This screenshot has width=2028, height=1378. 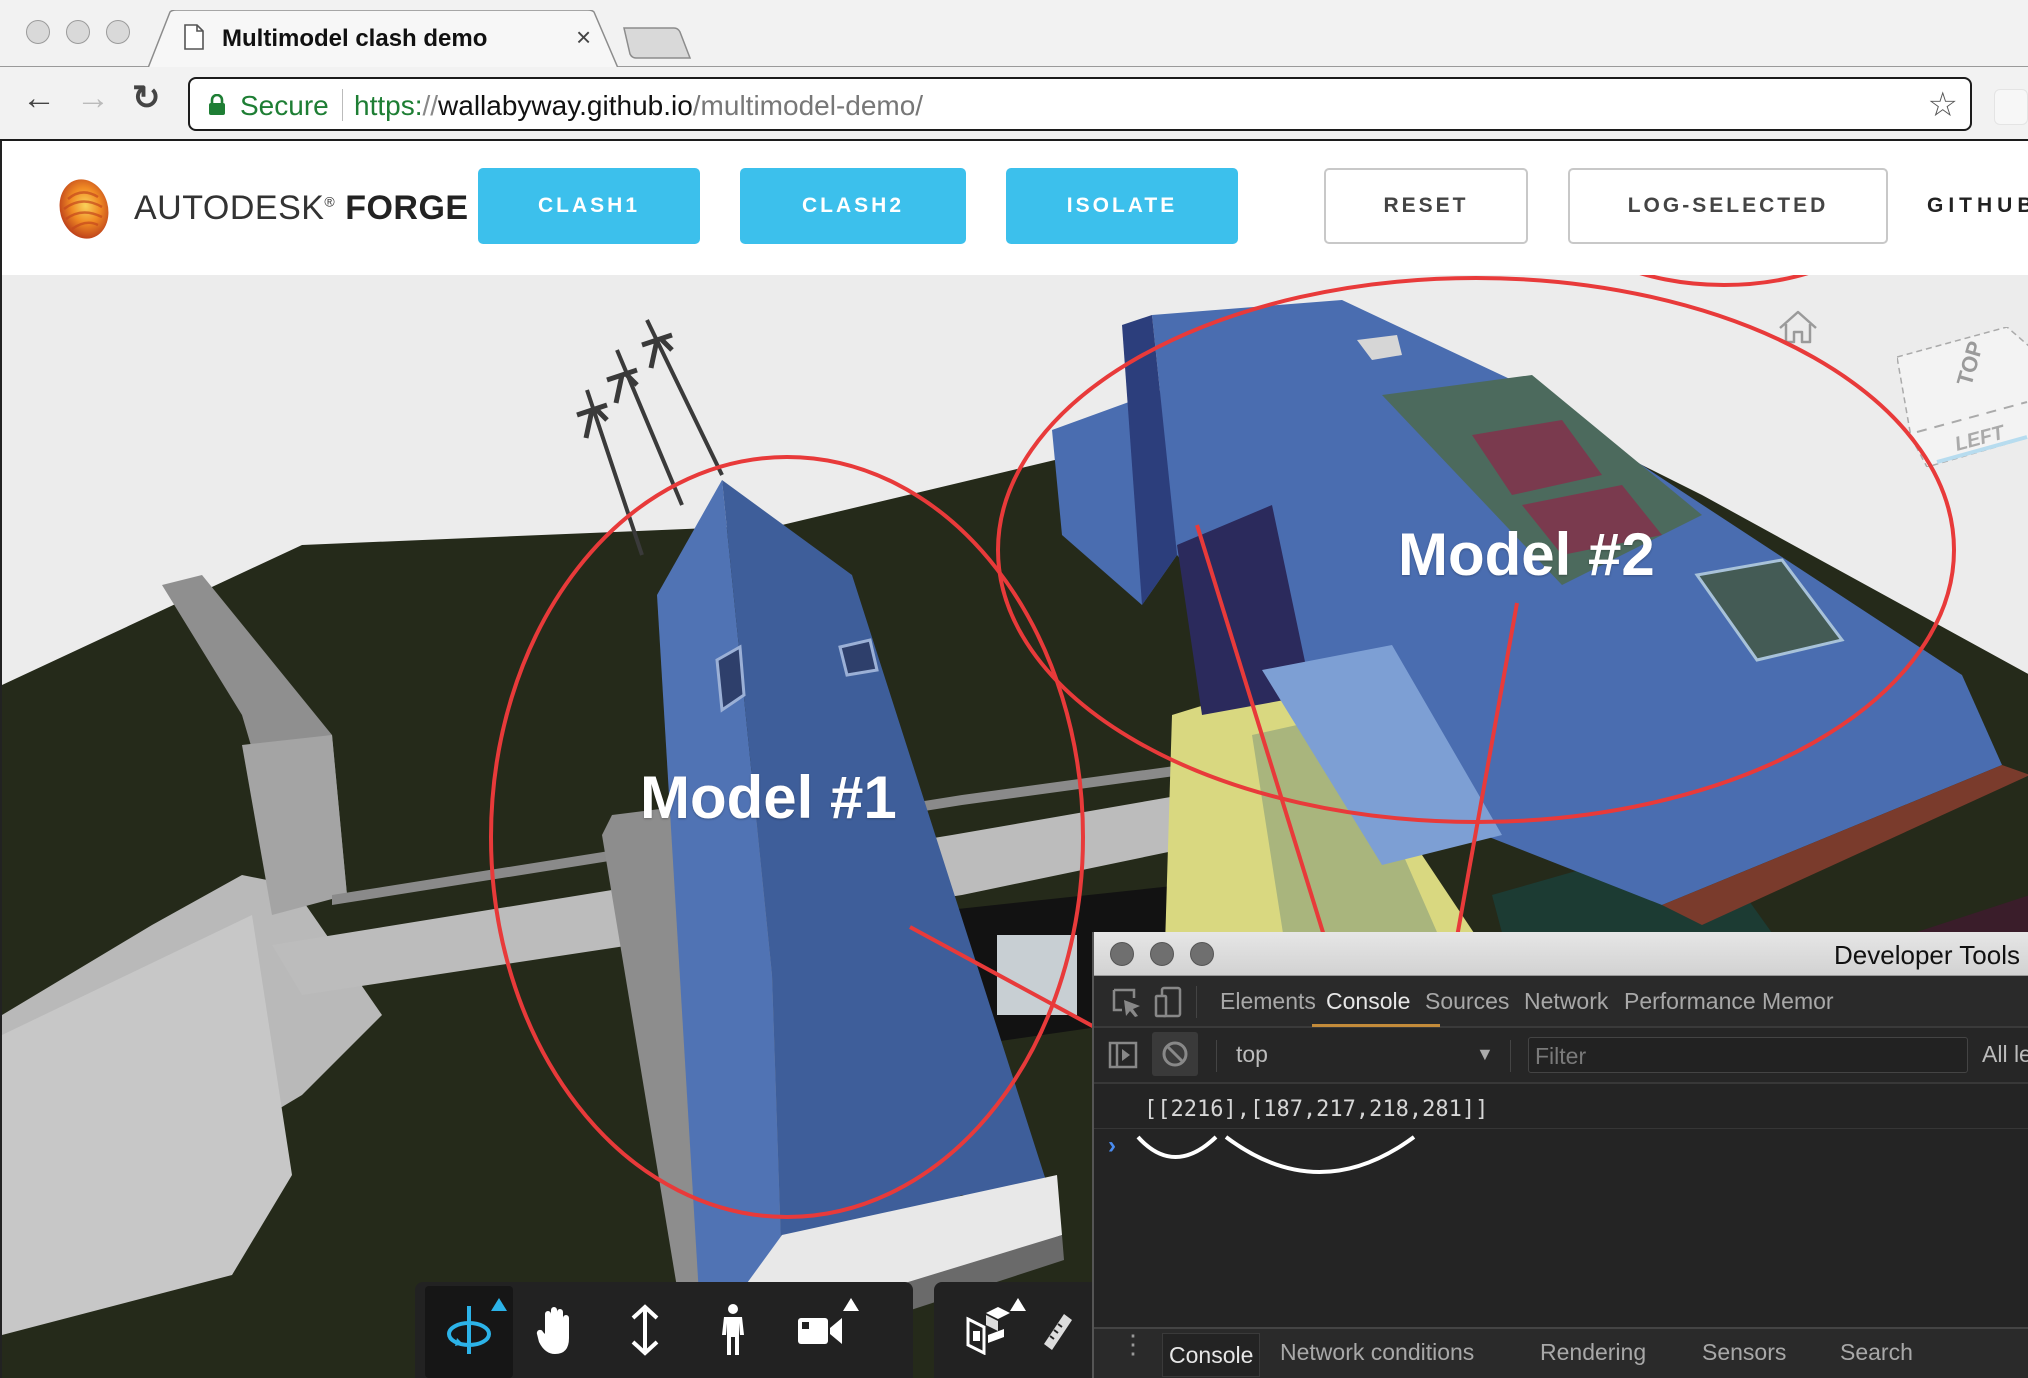 What do you see at coordinates (229, 208) in the screenshot?
I see `logo-brand: AUTODESK` at bounding box center [229, 208].